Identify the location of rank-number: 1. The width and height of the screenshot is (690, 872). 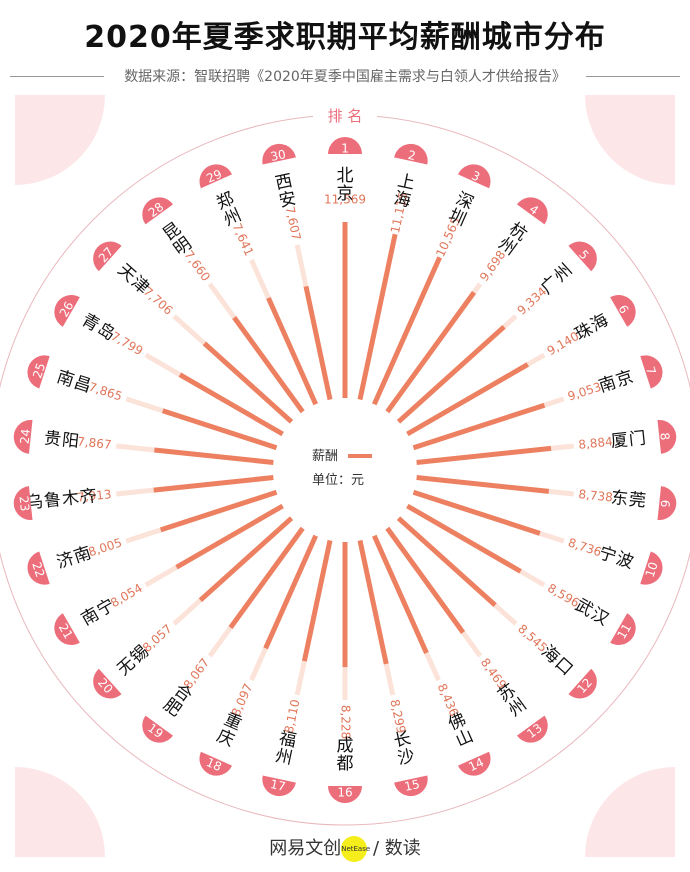
(345, 149).